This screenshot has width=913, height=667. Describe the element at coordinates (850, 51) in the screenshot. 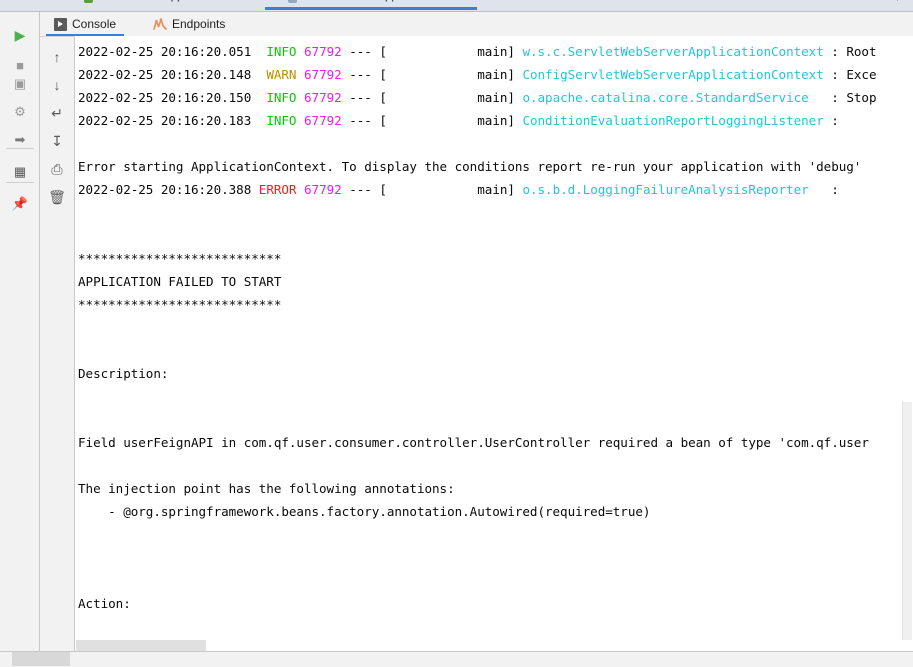

I see `log-message: : Root` at that location.